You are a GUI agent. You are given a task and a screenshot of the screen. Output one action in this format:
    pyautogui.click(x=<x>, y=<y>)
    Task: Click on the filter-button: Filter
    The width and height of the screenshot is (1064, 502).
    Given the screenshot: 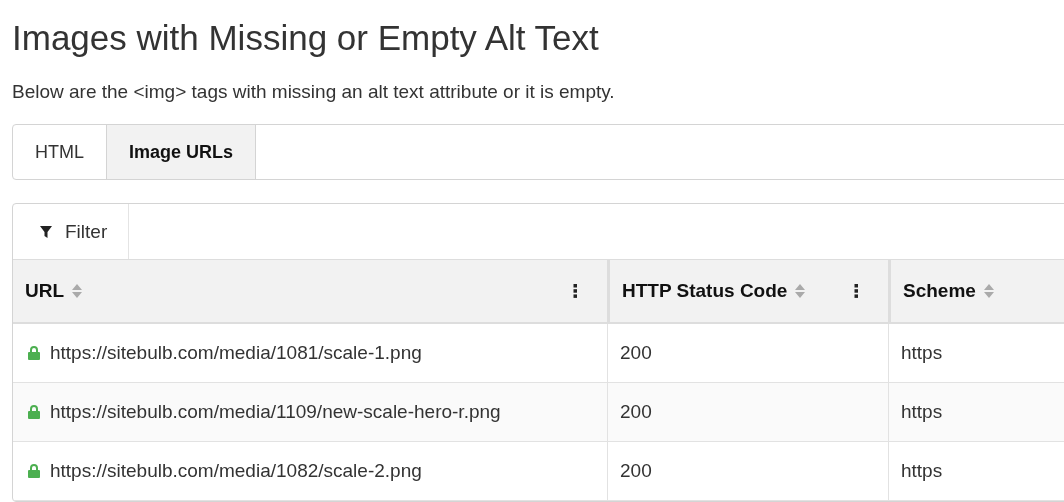 What is the action you would take?
    pyautogui.click(x=71, y=231)
    